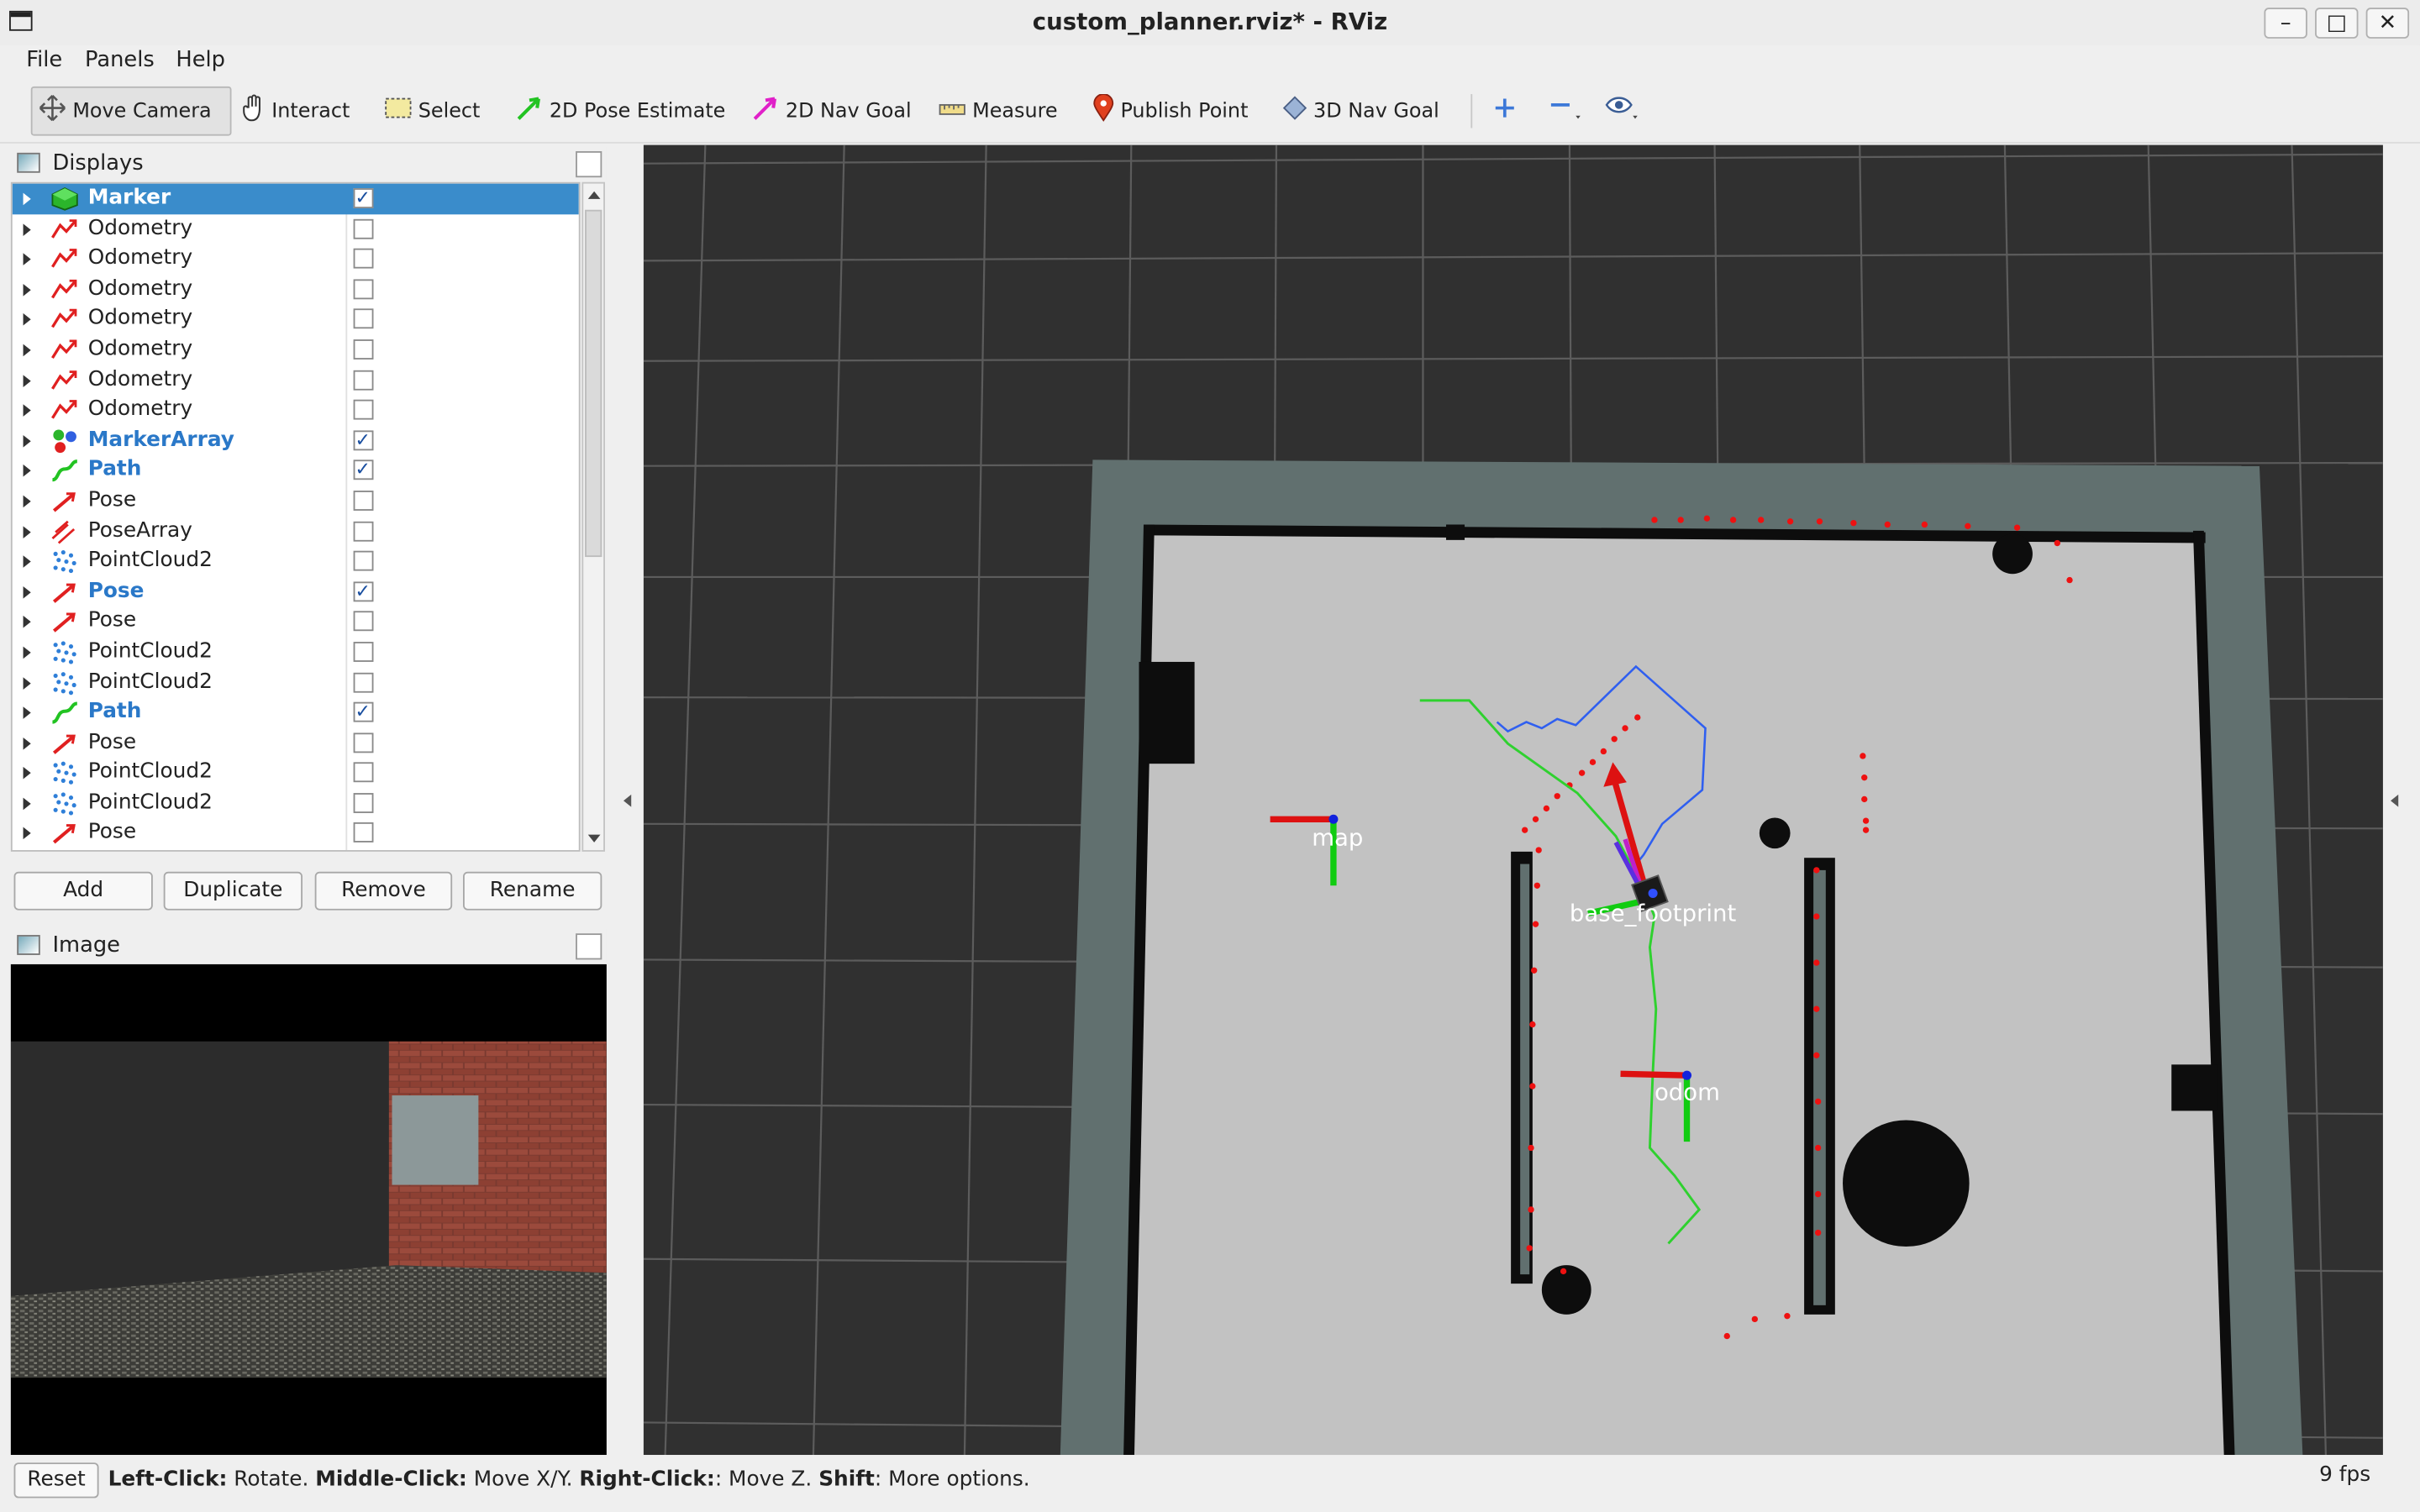  Describe the element at coordinates (131, 111) in the screenshot. I see `move-camera-tool: Move Camera` at that location.